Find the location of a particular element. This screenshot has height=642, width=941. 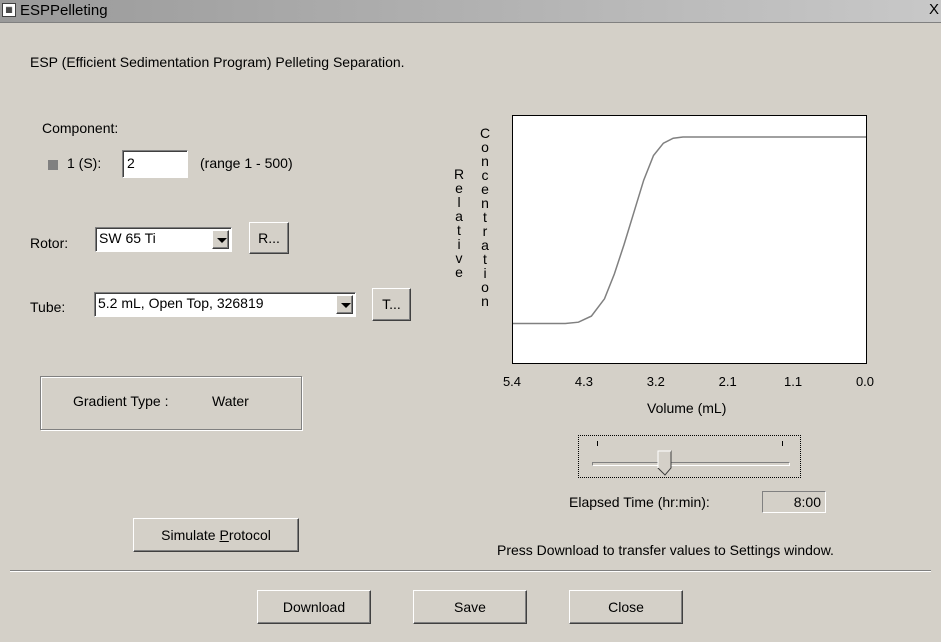

slider-tick-end is located at coordinates (782, 443).